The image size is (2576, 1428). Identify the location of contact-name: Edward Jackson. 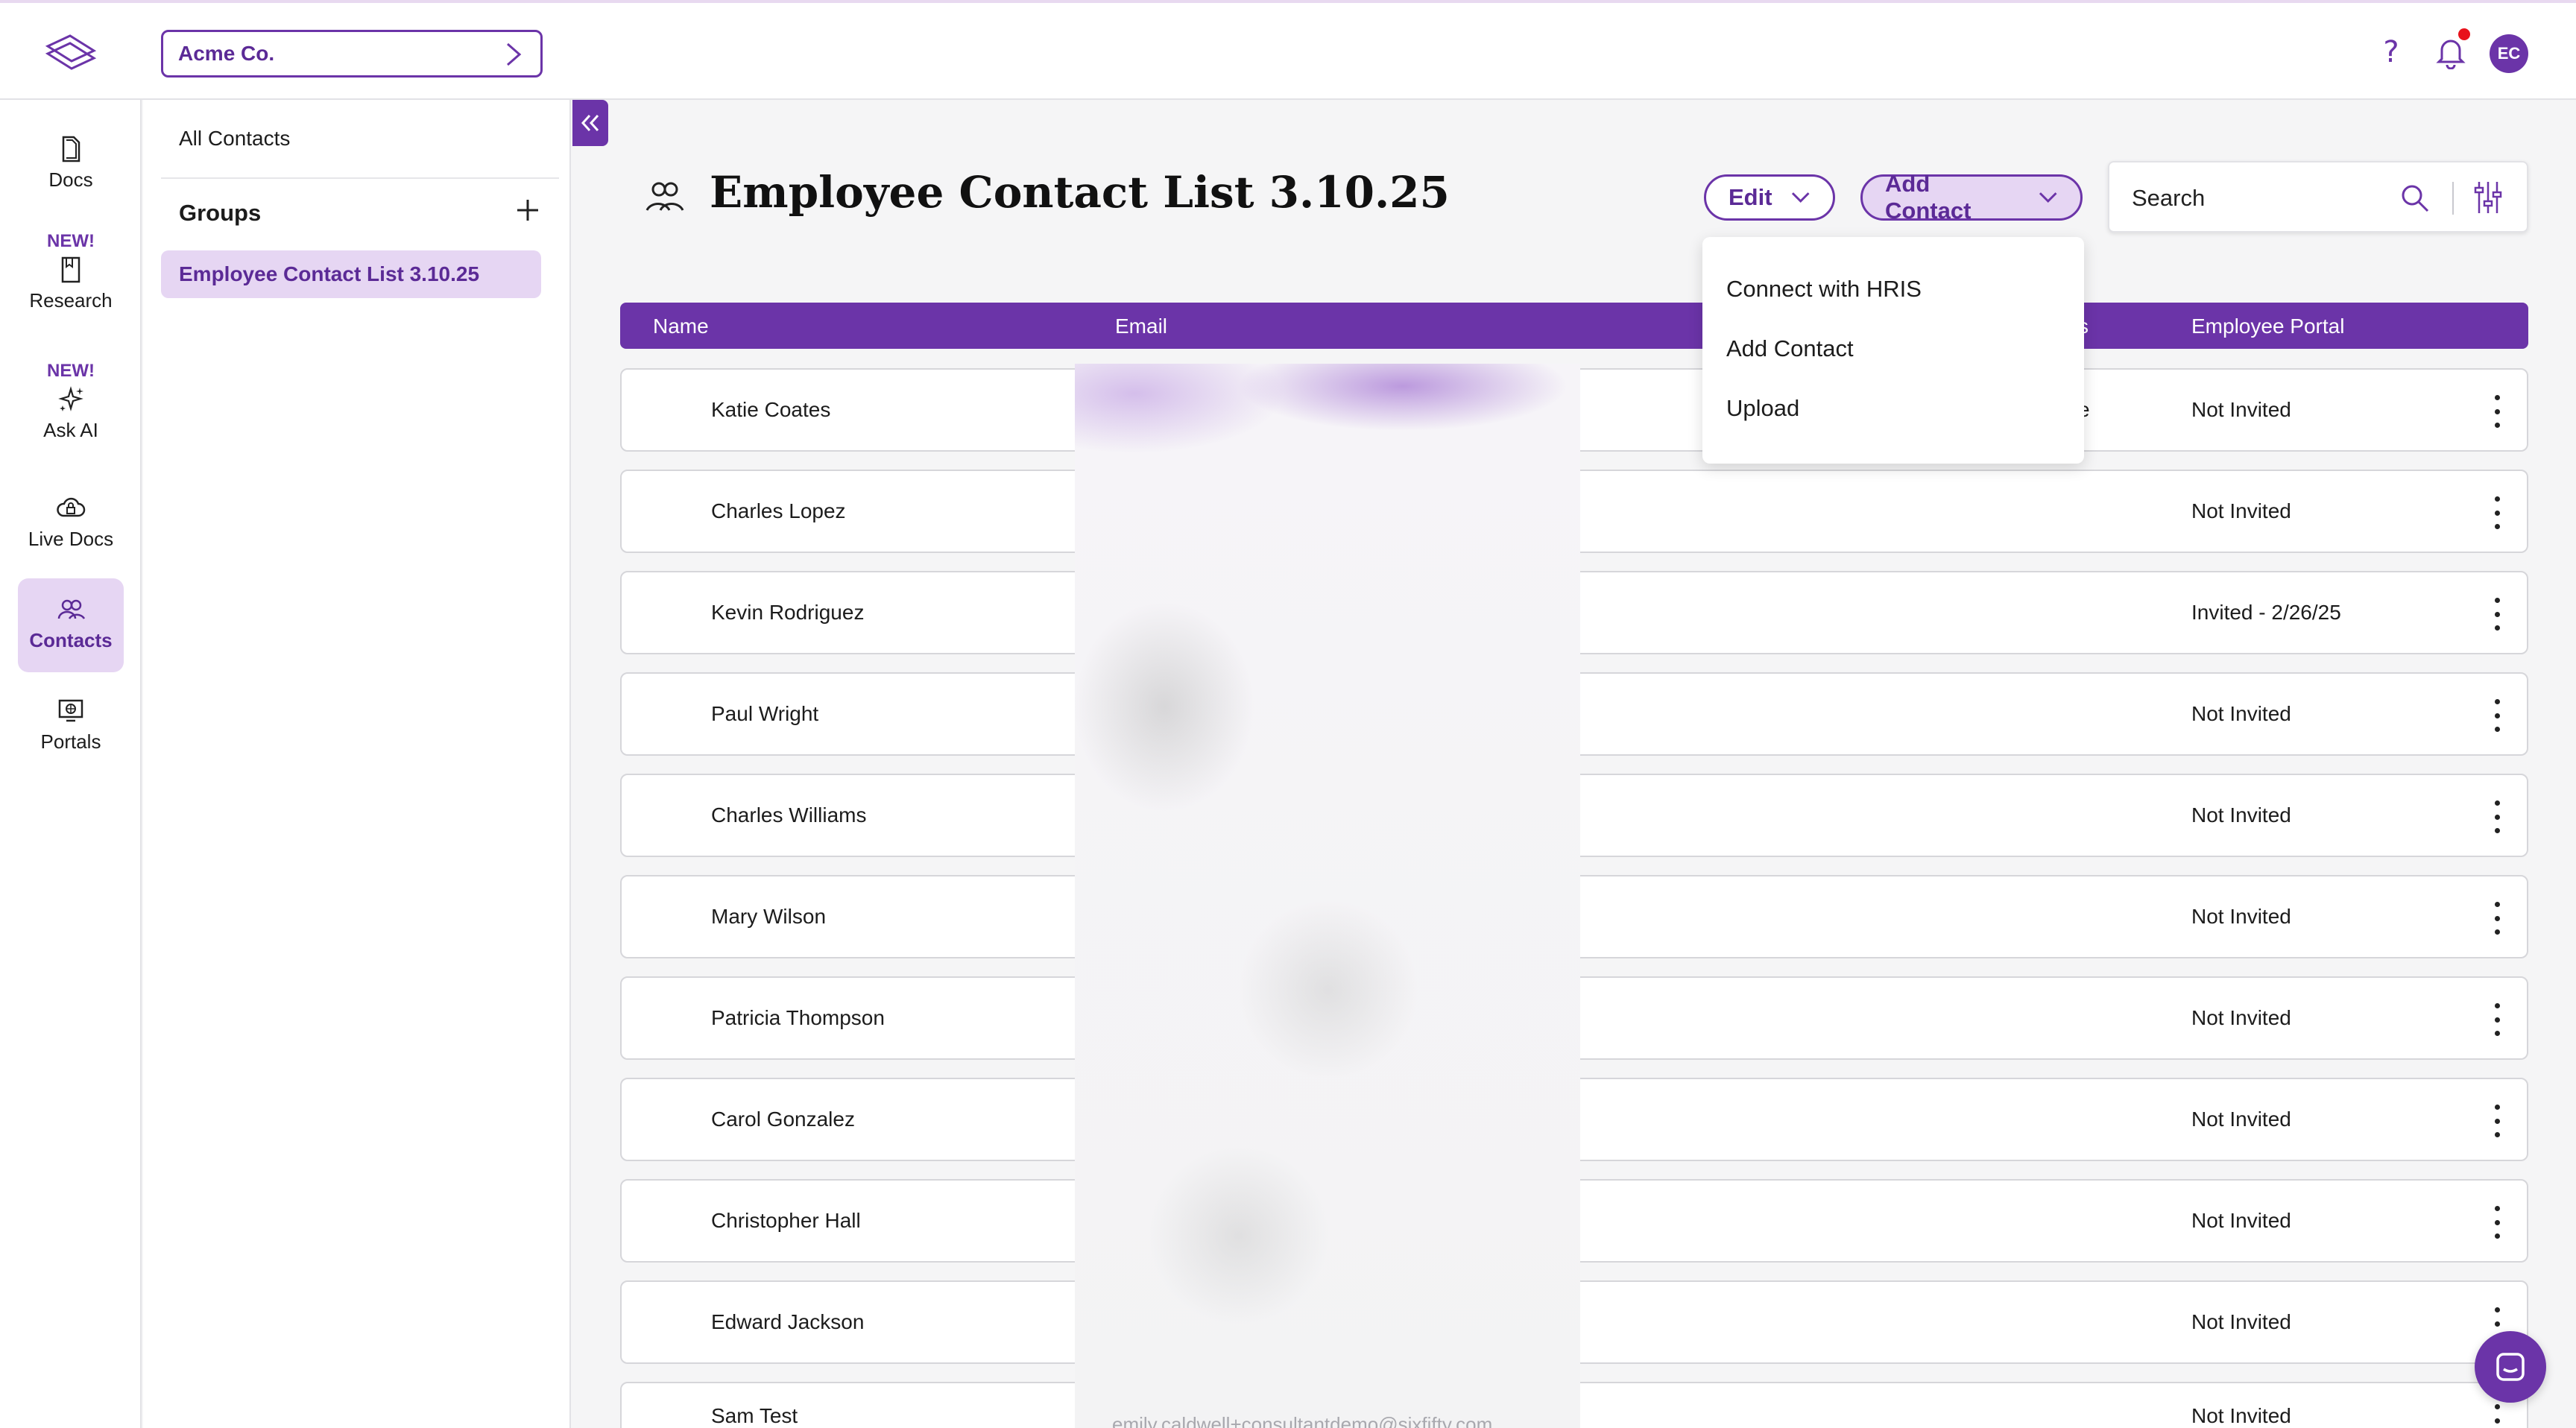
(788, 1321).